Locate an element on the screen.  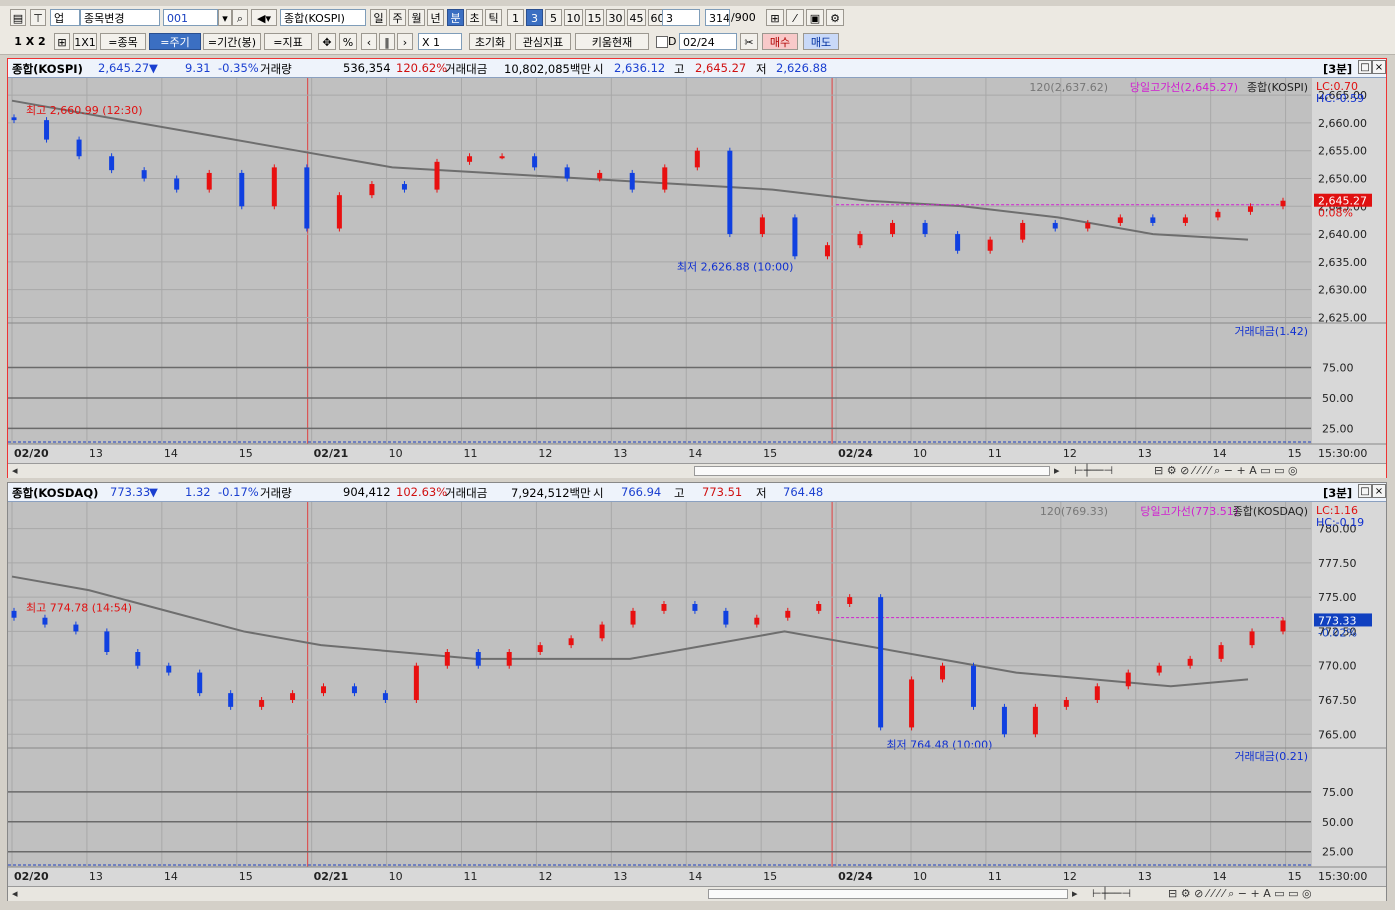
pin-icon: ⊤ is located at coordinates (38, 17).